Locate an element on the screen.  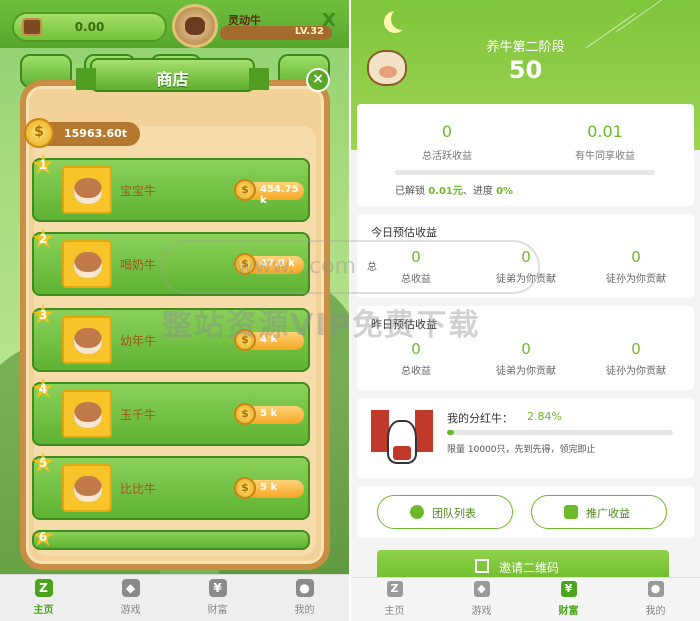
star-streak is located at coordinates (641, 16).